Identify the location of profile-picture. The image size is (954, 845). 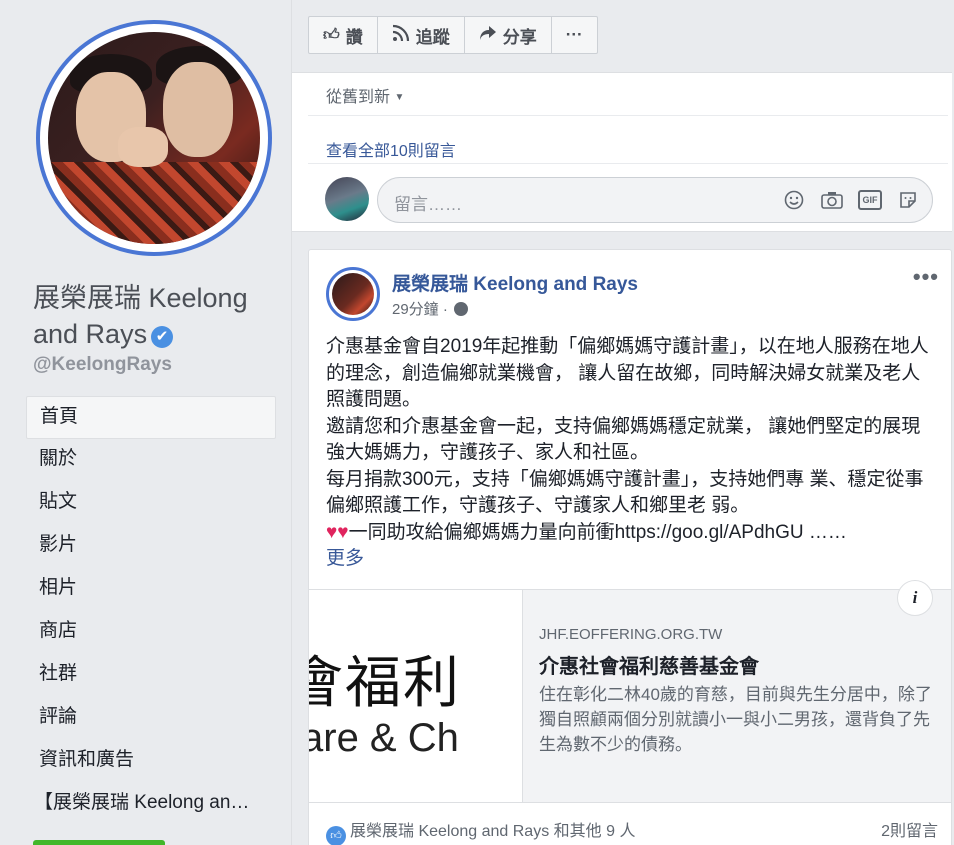
(154, 138).